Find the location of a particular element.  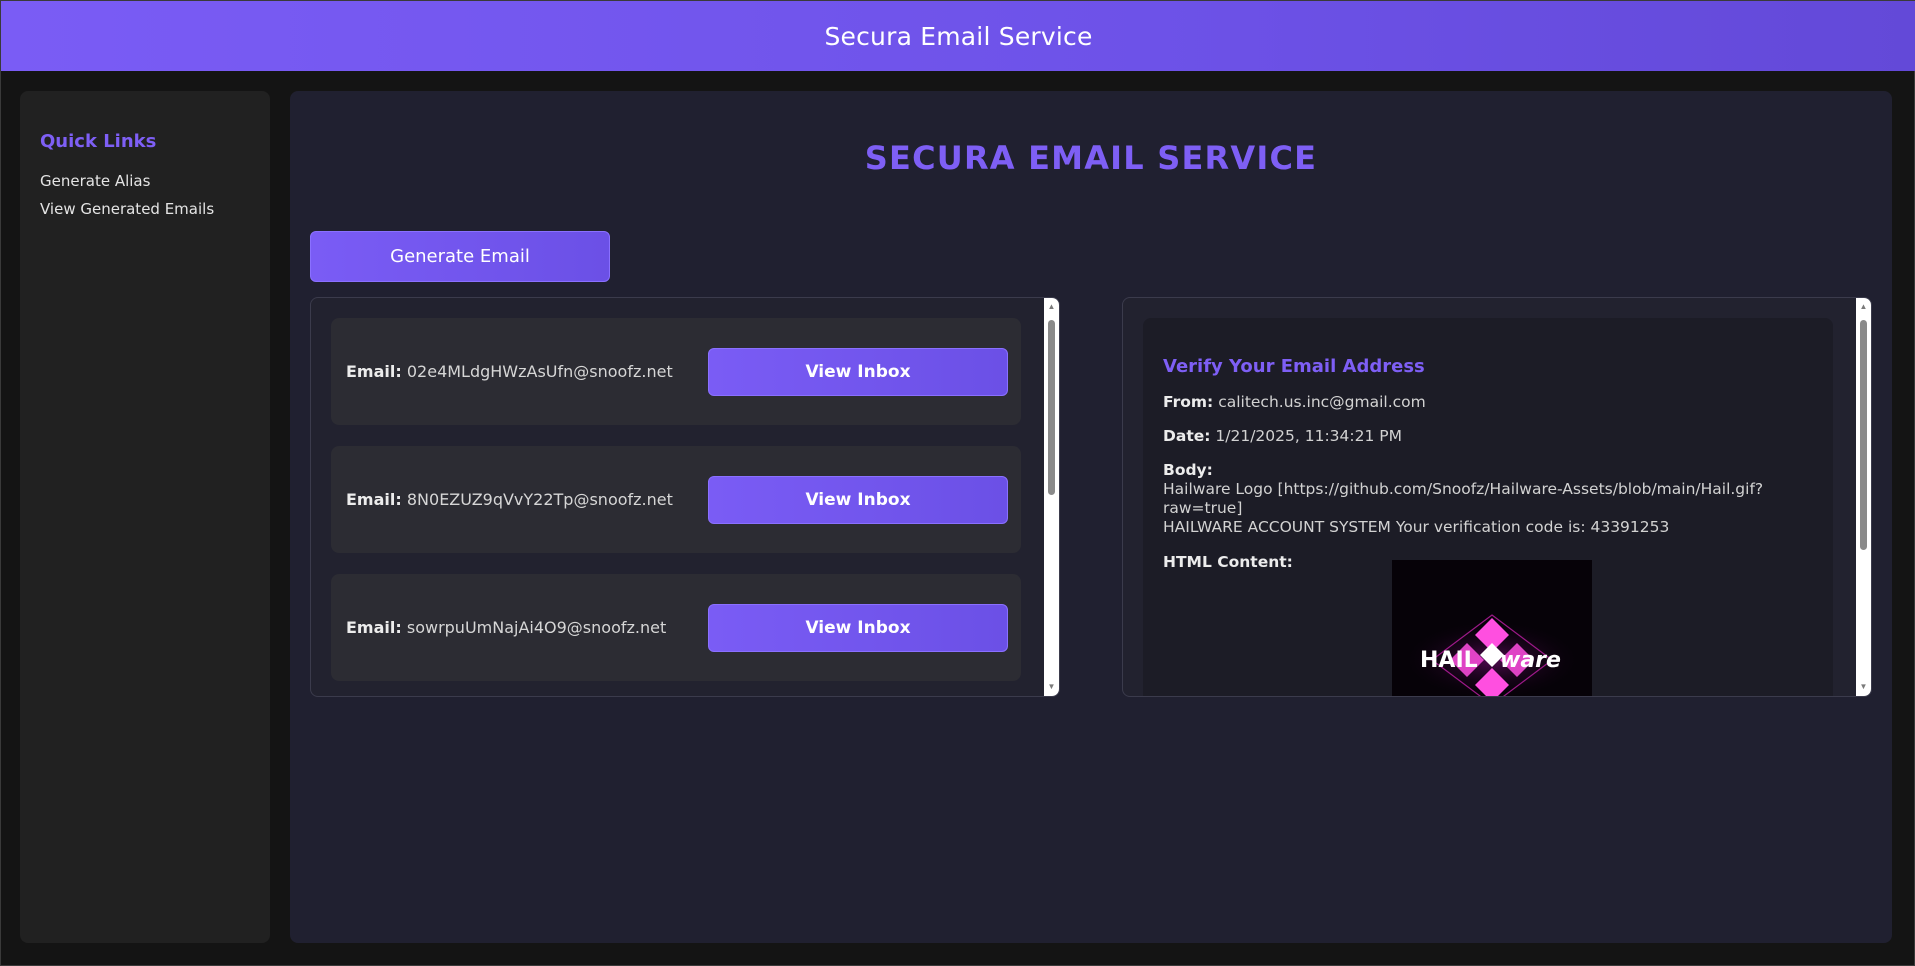

generate-email-button: Generate Email is located at coordinates (460, 256).